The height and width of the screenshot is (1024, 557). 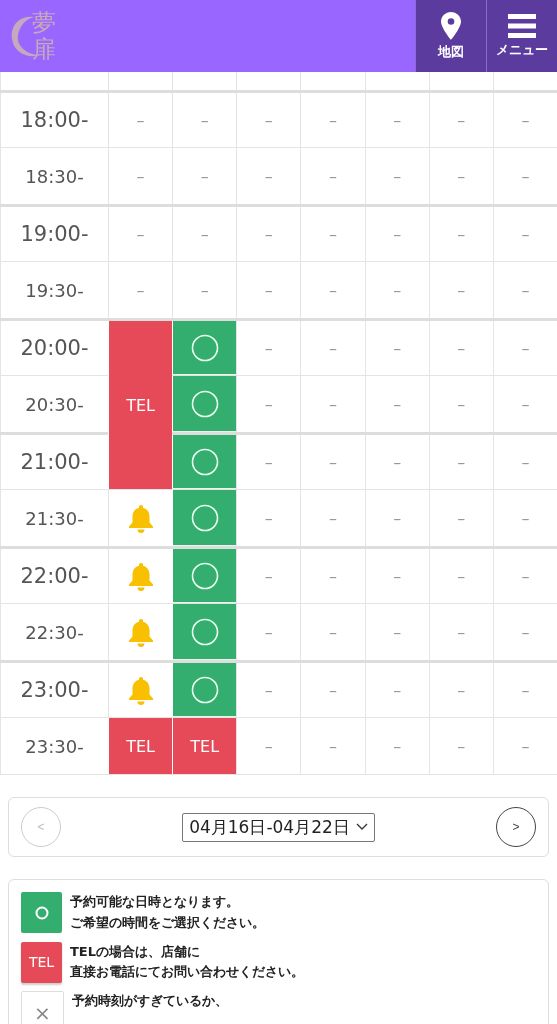 What do you see at coordinates (54, 290) in the screenshot?
I see `time-label: 19:30-` at bounding box center [54, 290].